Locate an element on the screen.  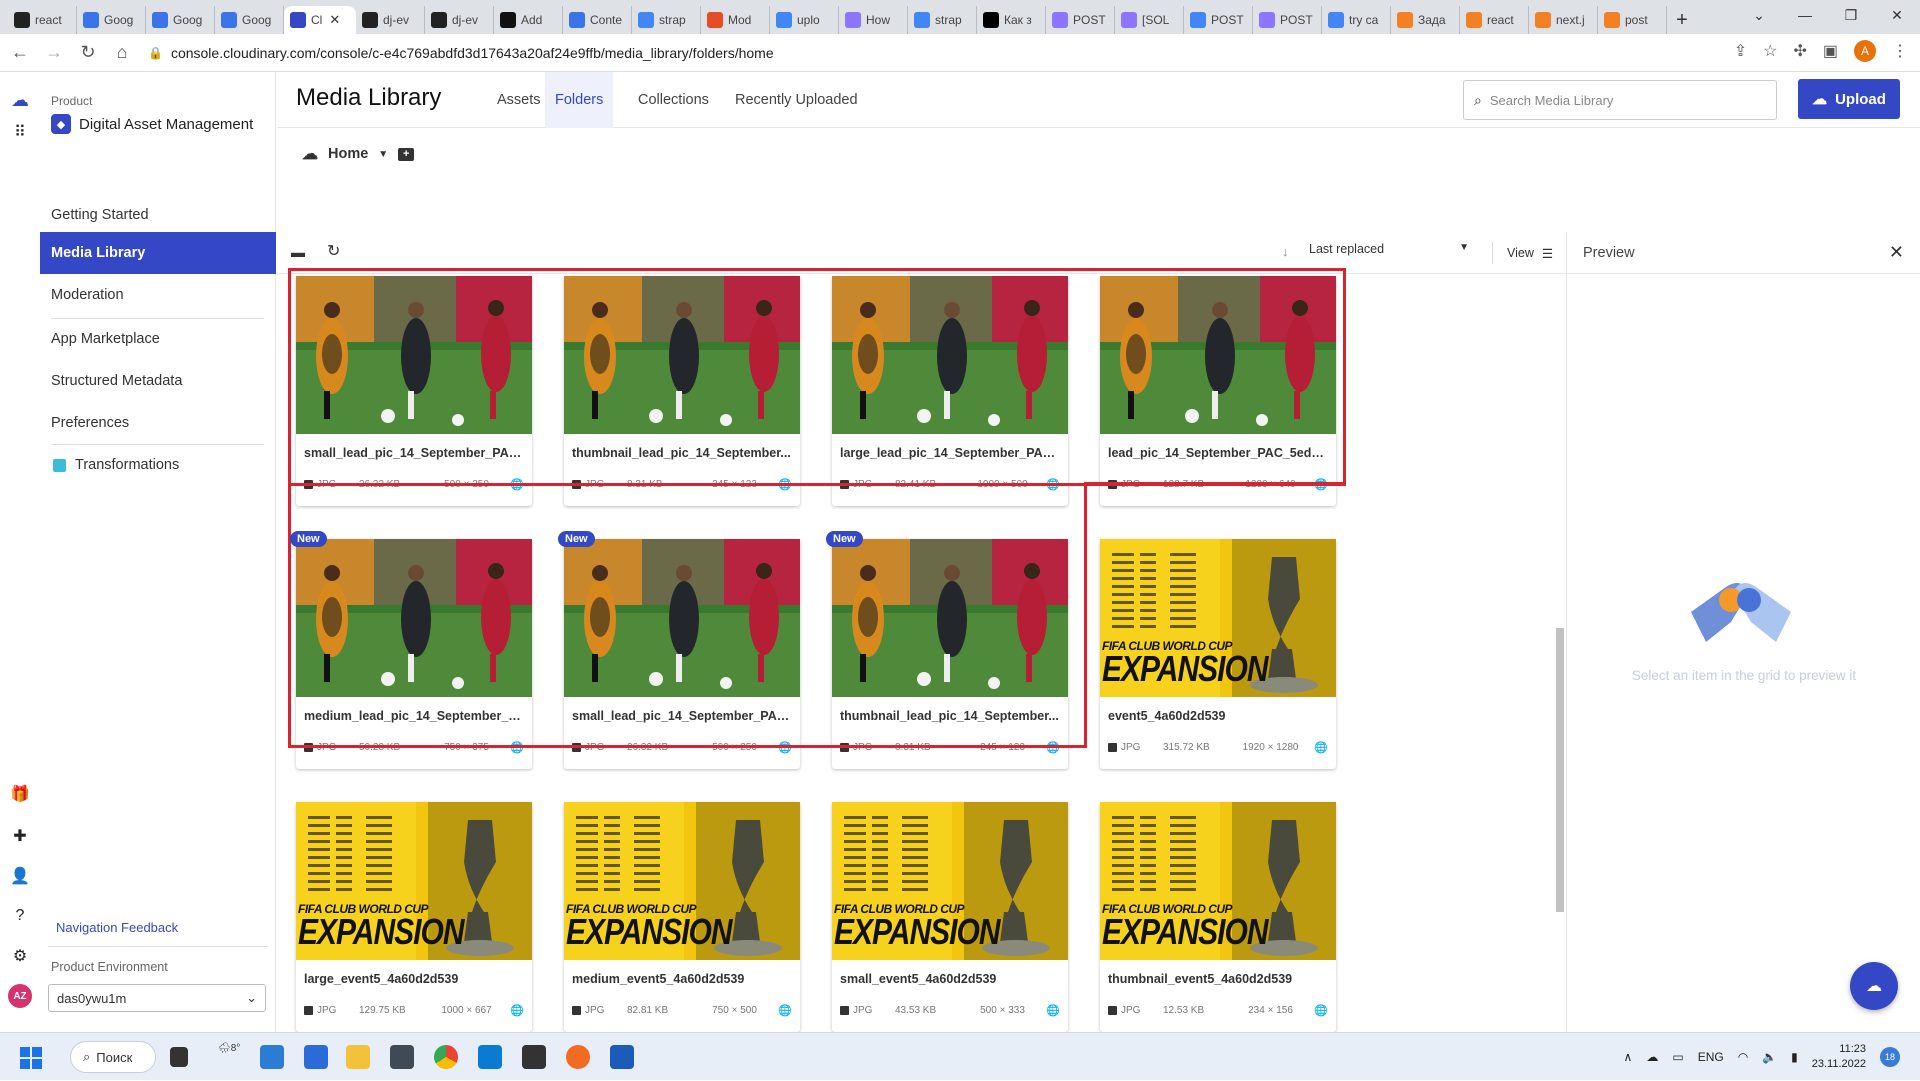
notification-badge: 18 is located at coordinates (1890, 1057).